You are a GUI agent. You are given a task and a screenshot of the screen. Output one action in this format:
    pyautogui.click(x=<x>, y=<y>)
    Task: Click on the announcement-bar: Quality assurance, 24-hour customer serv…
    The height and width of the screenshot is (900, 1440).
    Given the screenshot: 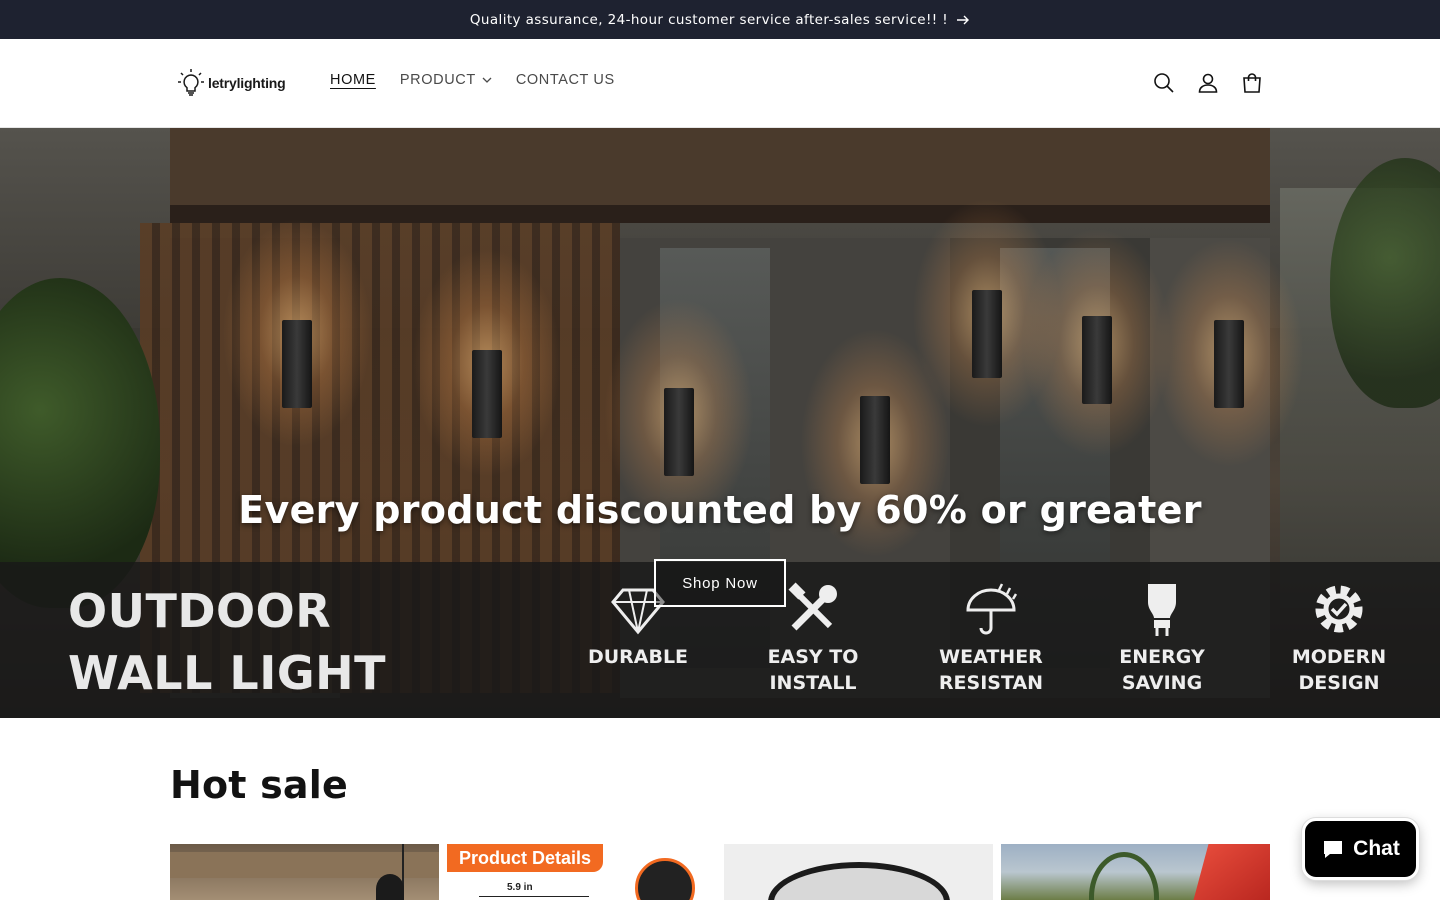 What is the action you would take?
    pyautogui.click(x=720, y=19)
    